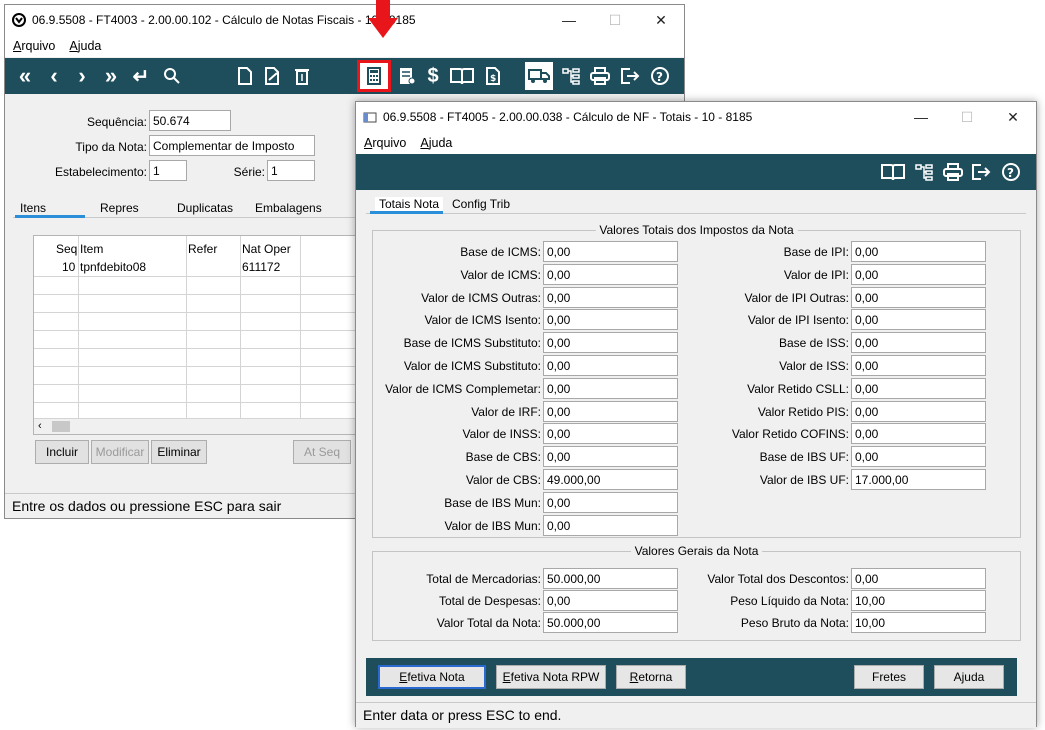 Image resolution: width=1045 pixels, height=730 pixels. What do you see at coordinates (119, 208) in the screenshot?
I see `tab-repres: Repres` at bounding box center [119, 208].